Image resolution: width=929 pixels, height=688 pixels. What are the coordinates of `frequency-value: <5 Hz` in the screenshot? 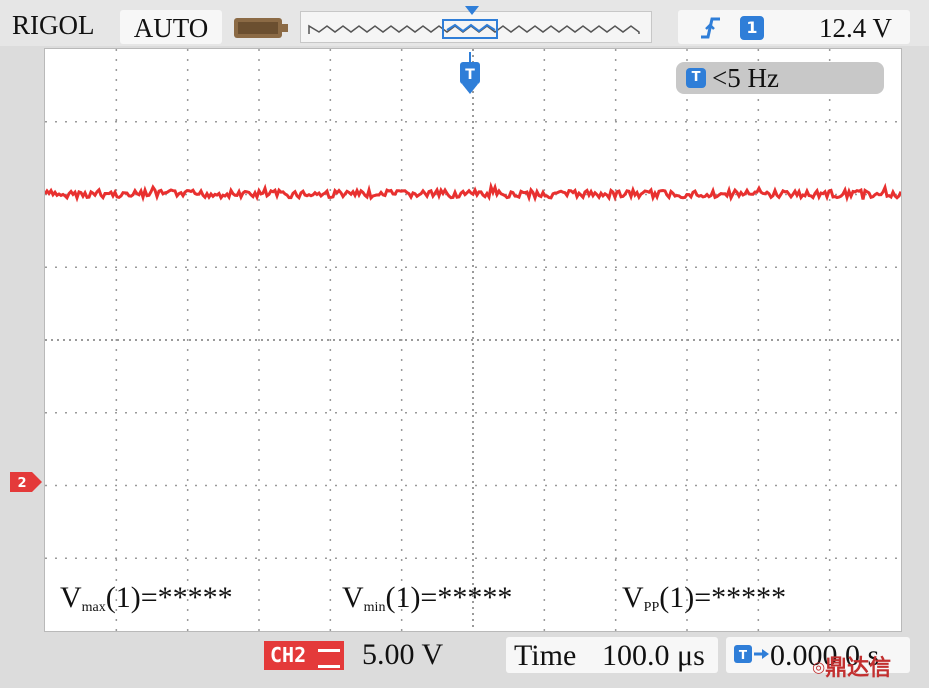 It's located at (745, 78).